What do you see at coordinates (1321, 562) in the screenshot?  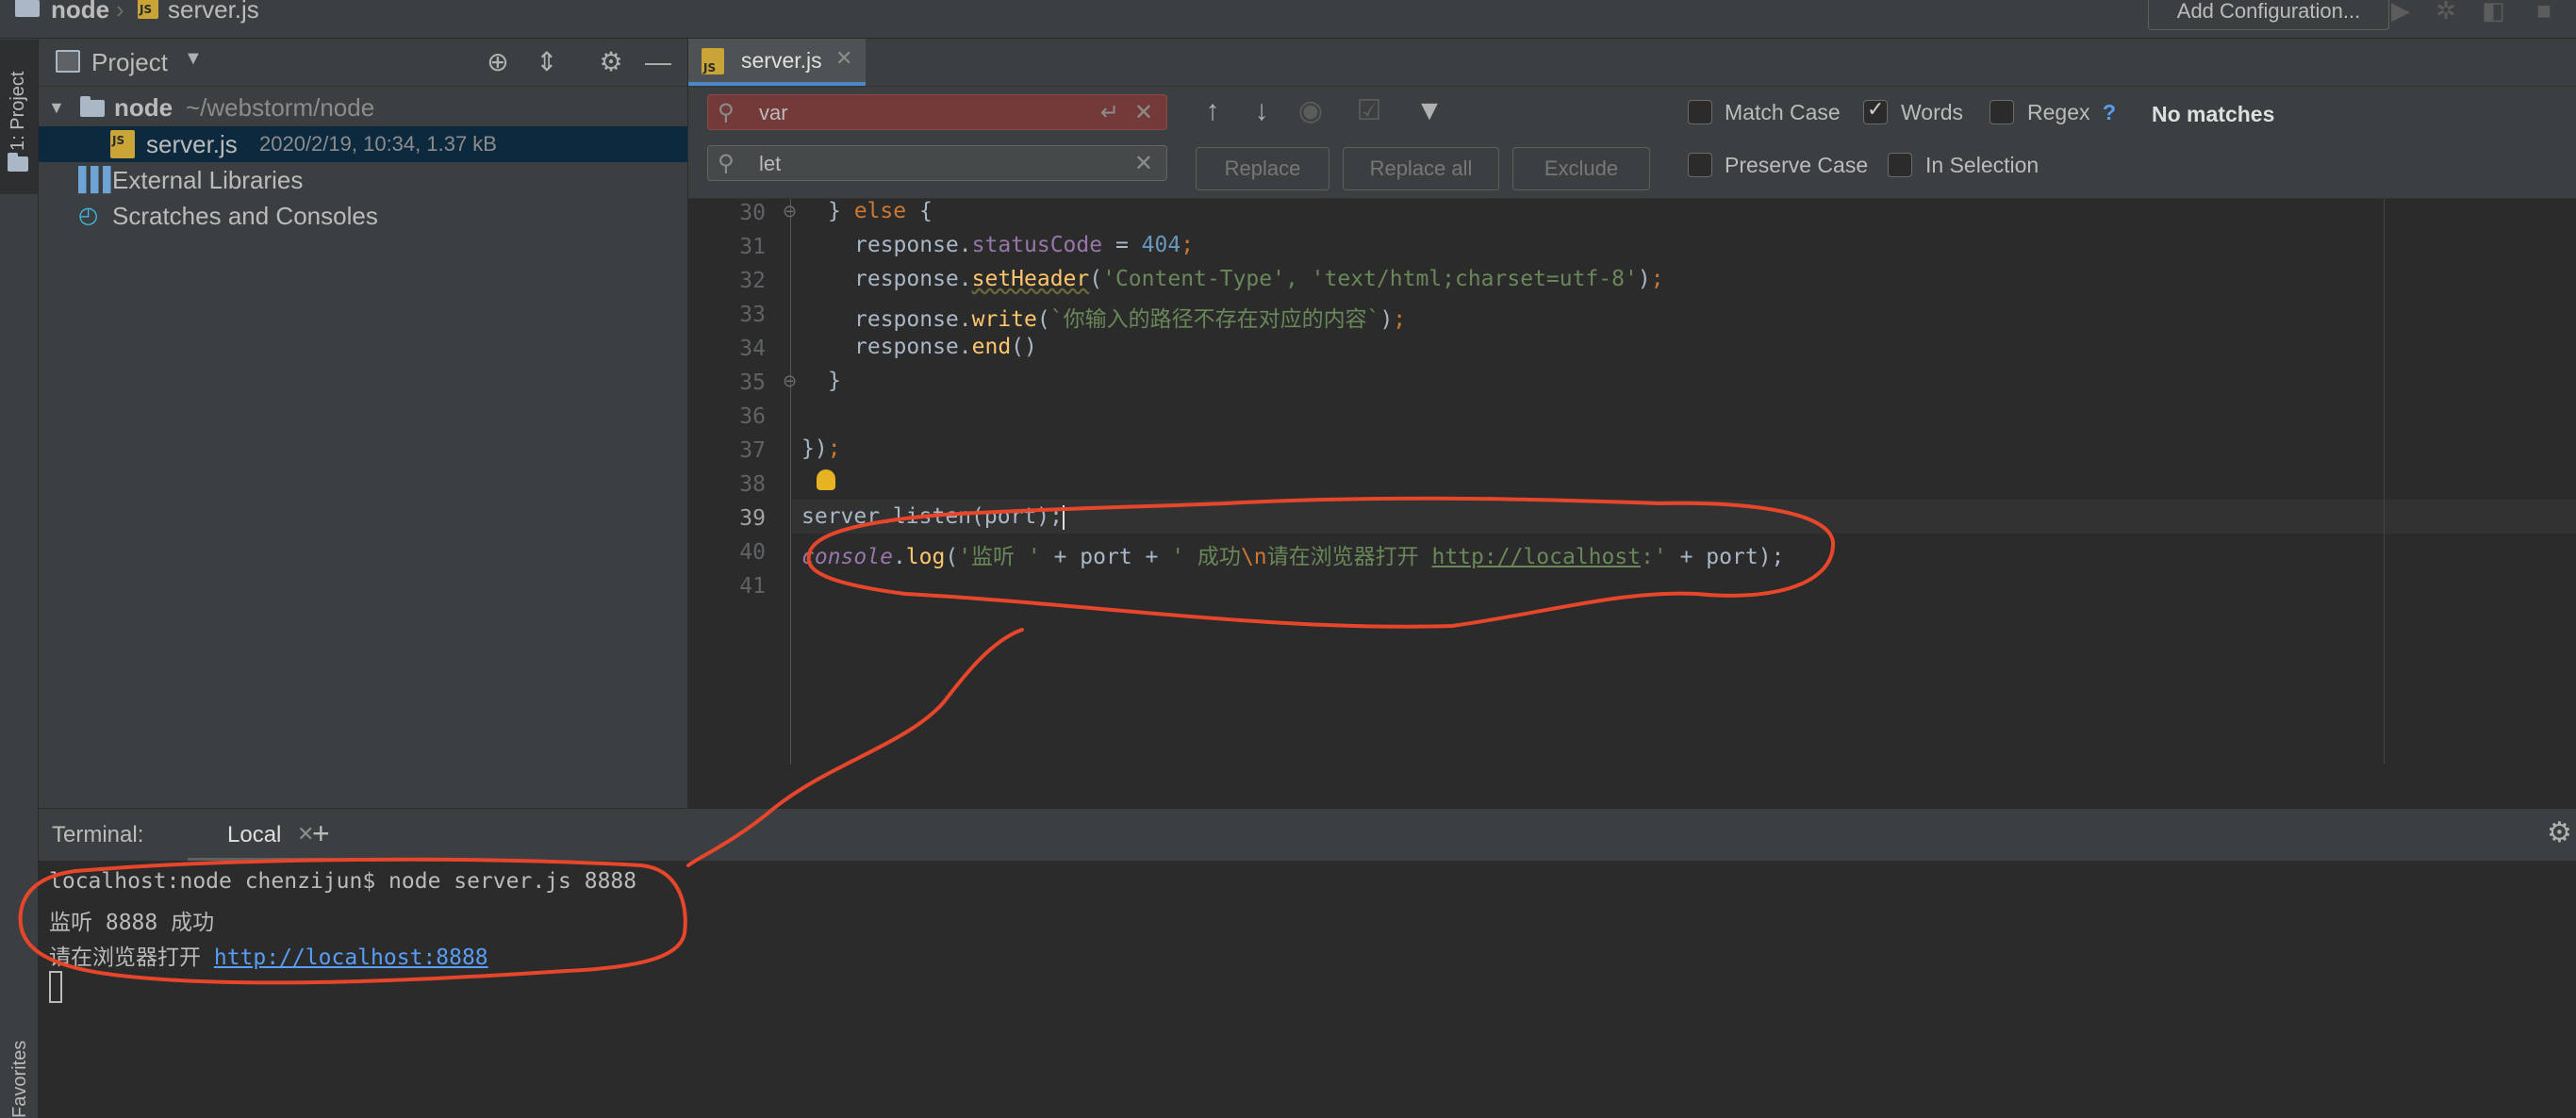 I see `code-annotation-loop` at bounding box center [1321, 562].